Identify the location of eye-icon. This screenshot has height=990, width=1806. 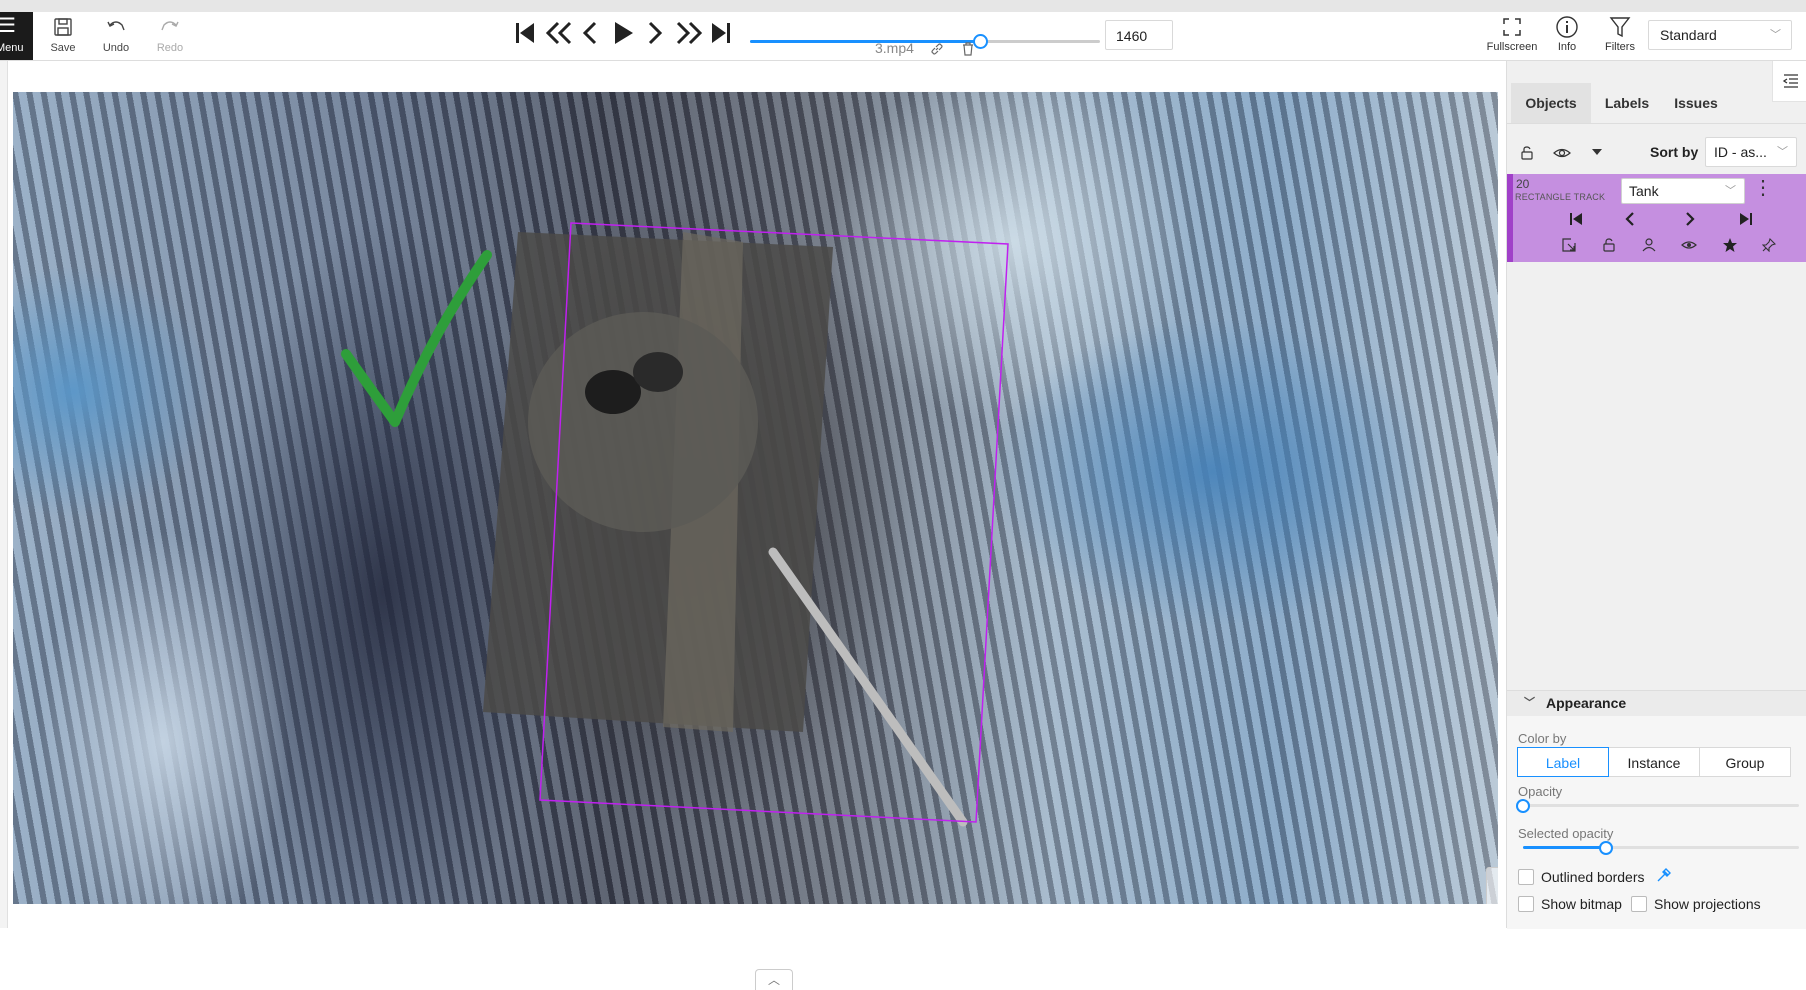
(1562, 153).